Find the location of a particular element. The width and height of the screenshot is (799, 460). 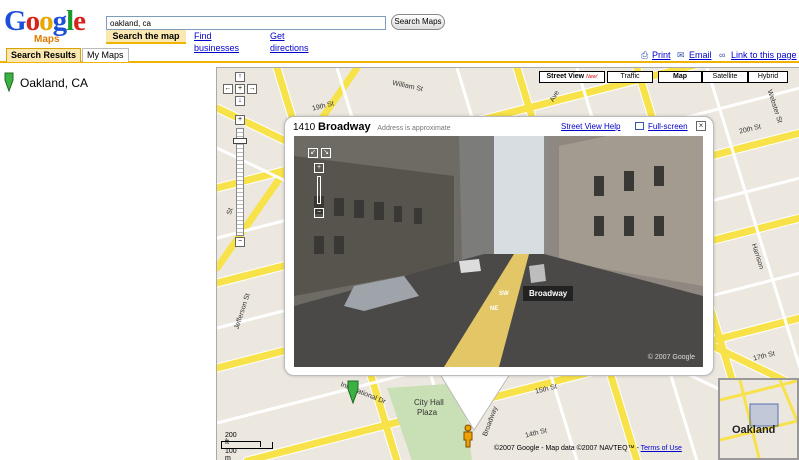

overview-roads is located at coordinates (758, 419).